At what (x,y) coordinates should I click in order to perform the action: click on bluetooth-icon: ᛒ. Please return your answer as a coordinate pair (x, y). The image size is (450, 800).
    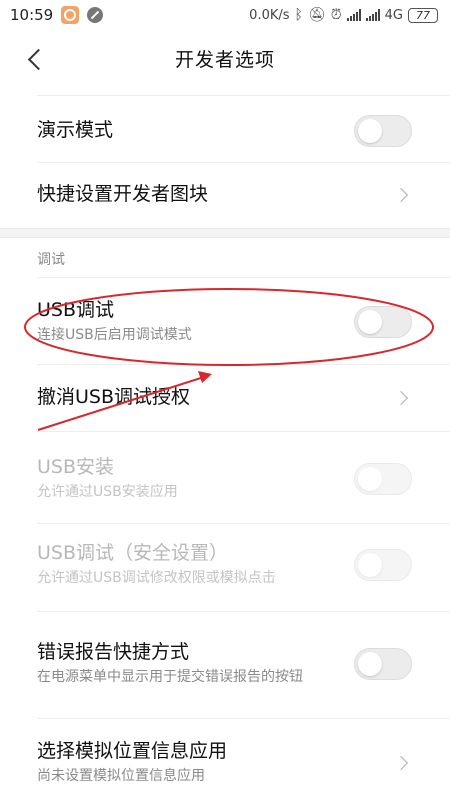
    Looking at the image, I should click on (298, 15).